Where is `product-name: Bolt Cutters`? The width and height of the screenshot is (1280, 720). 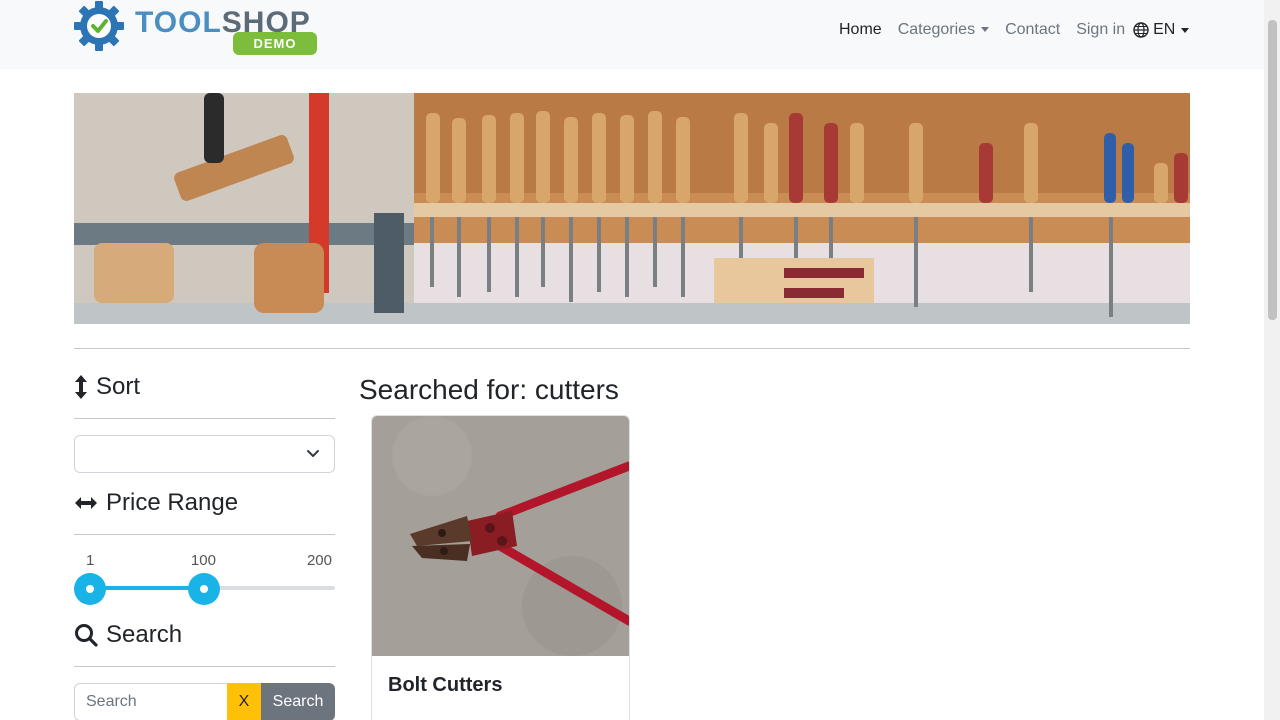
product-name: Bolt Cutters is located at coordinates (445, 685).